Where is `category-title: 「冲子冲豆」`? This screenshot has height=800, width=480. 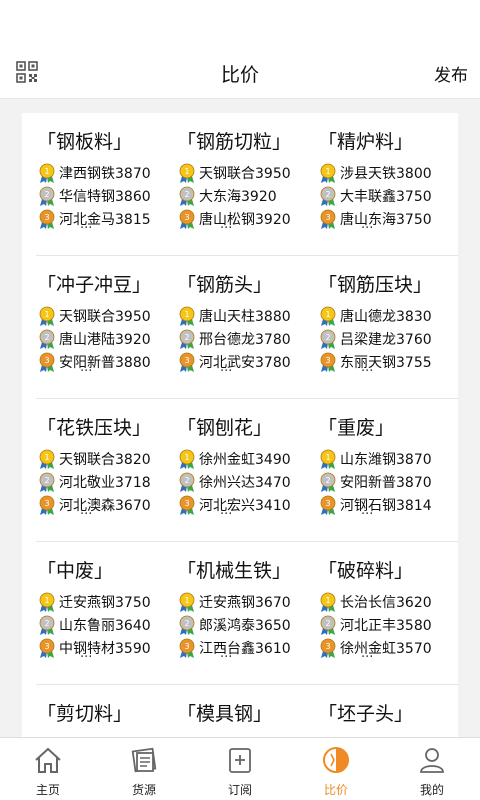 category-title: 「冲子冲豆」 is located at coordinates (94, 283).